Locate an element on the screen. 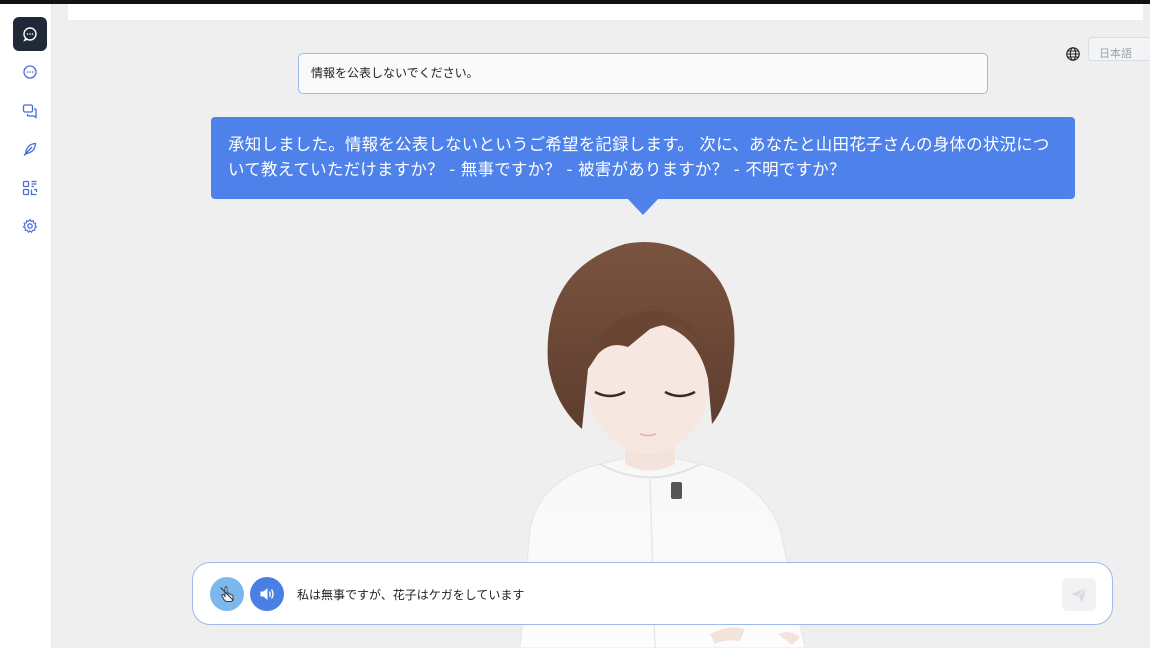 The height and width of the screenshot is (648, 1150). feather-icon is located at coordinates (30, 149).